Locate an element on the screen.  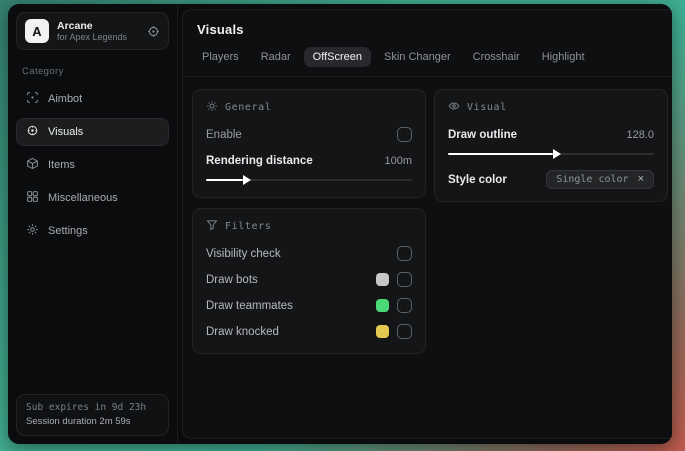
draw-bots-label: Draw bots is located at coordinates (232, 279).